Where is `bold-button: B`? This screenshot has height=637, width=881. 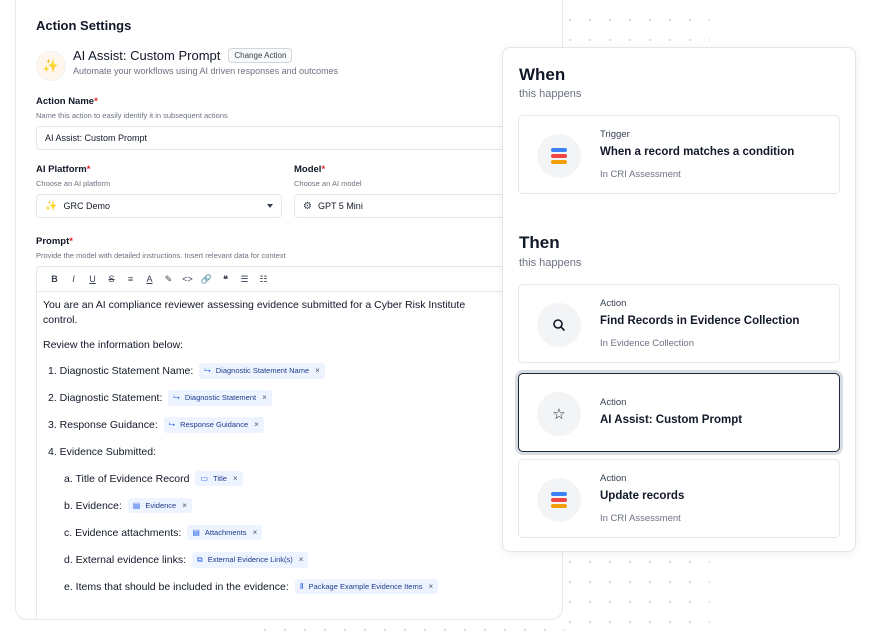 bold-button: B is located at coordinates (54, 279).